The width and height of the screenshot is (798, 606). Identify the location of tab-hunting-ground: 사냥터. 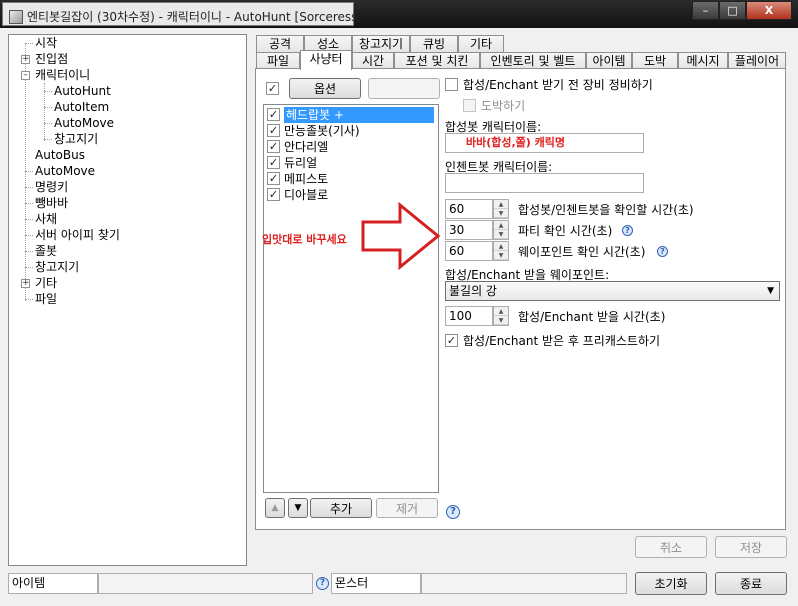
(326, 60).